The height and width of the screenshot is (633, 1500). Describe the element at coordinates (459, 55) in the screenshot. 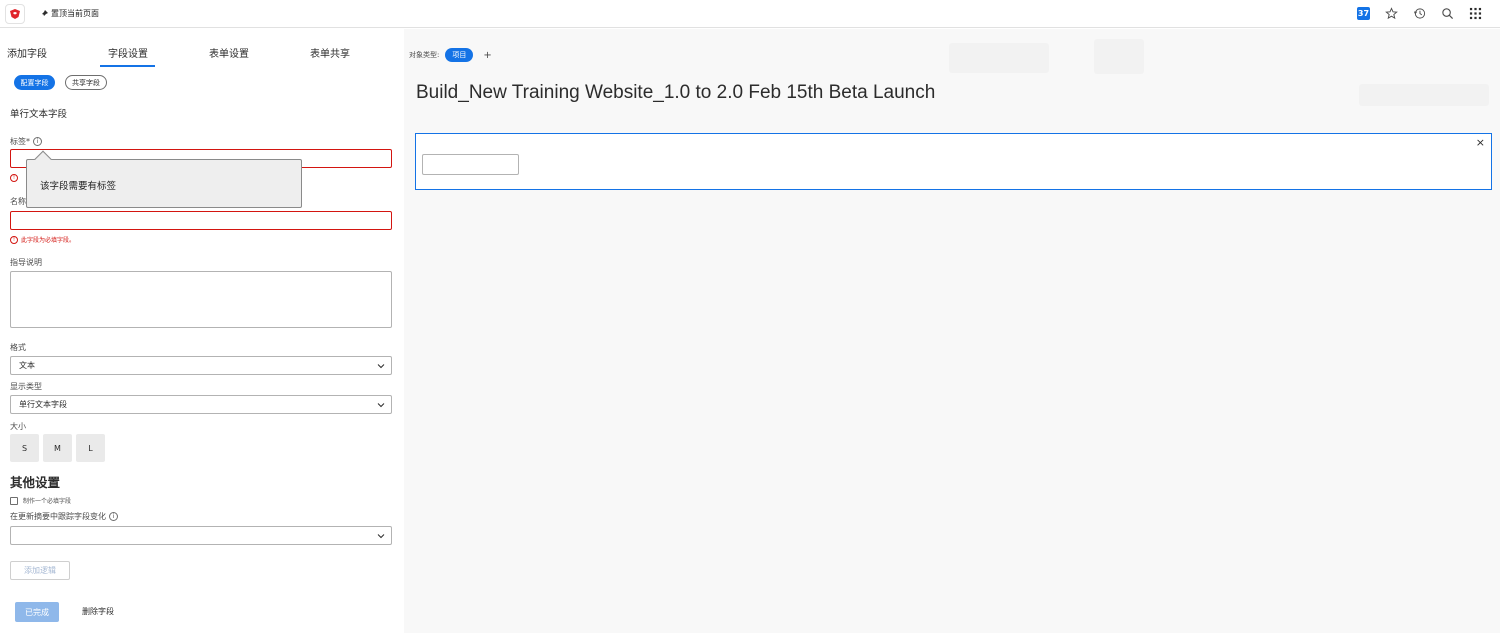

I see `object-type-pill: 项目` at that location.